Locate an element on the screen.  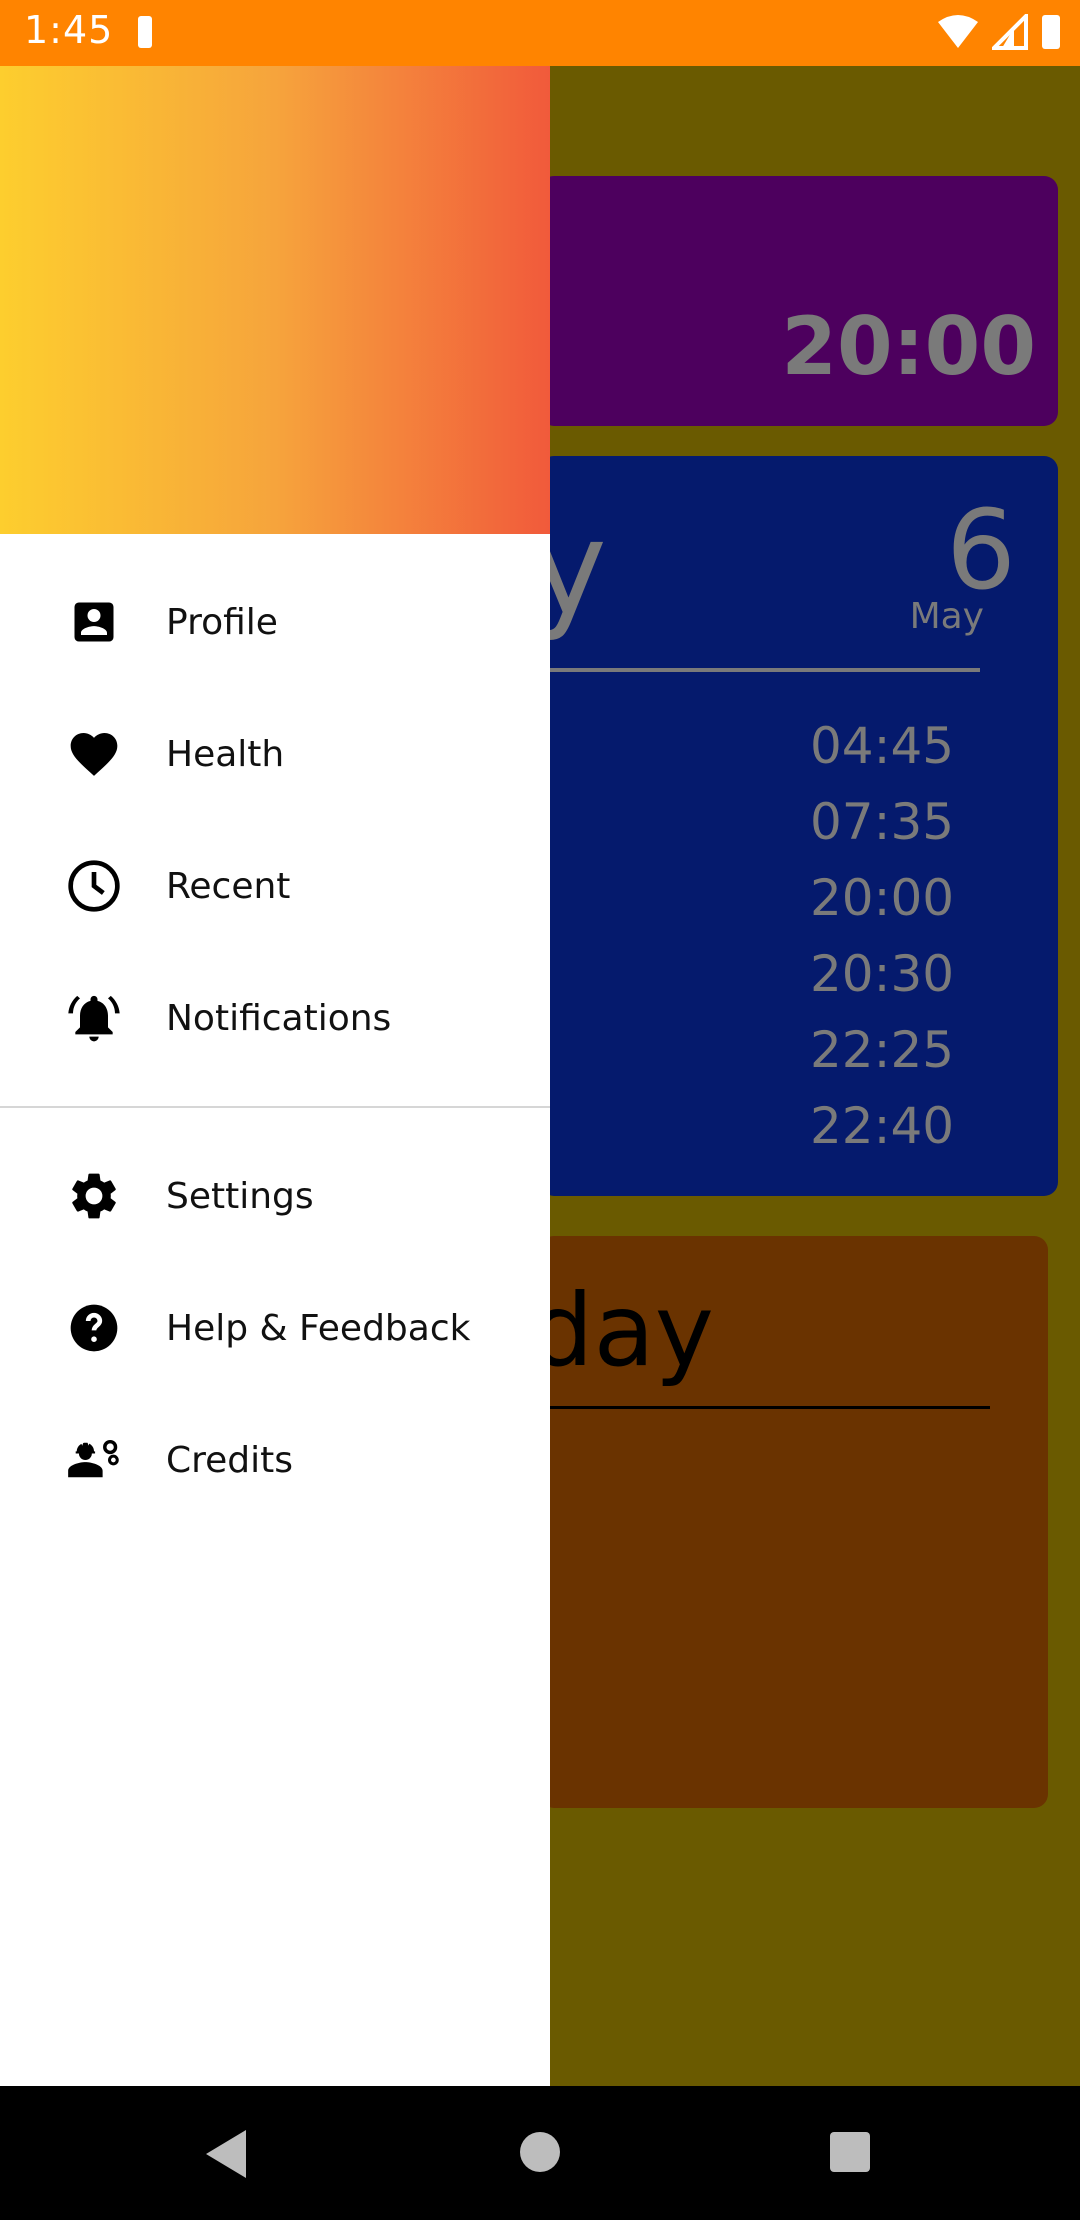
menu-label: Credits is located at coordinates (230, 1460).